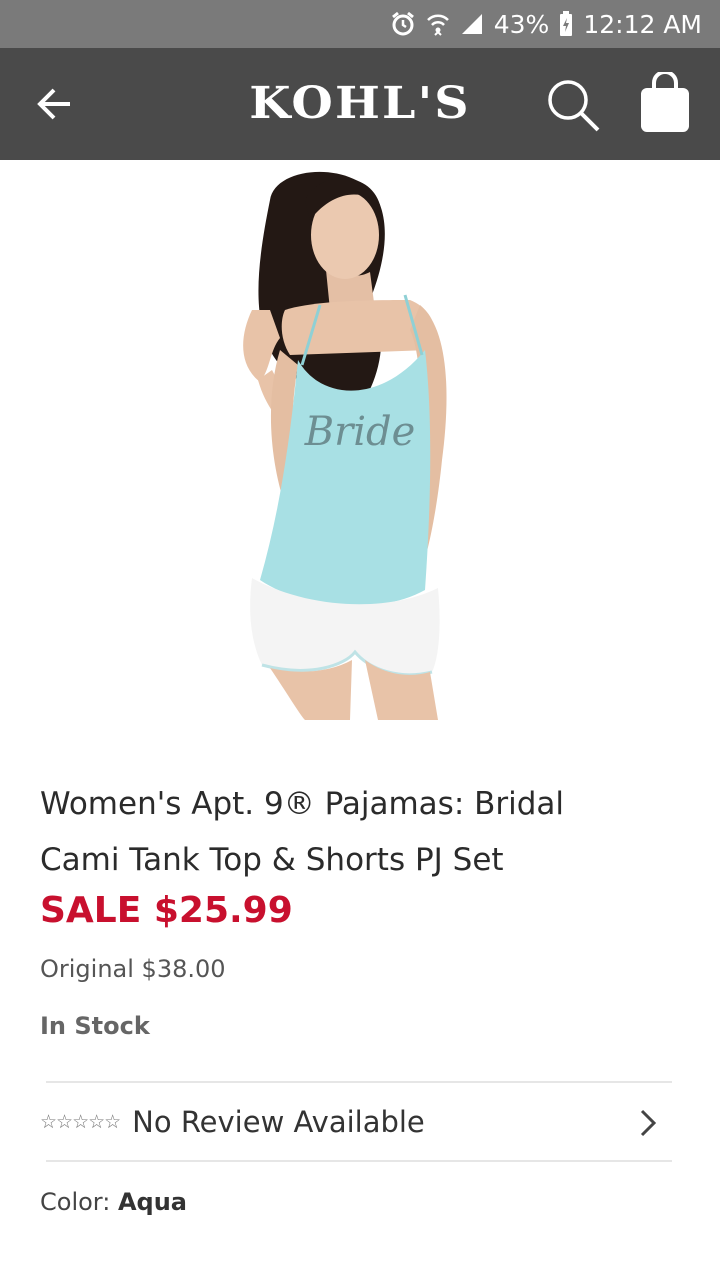 The height and width of the screenshot is (1280, 720). I want to click on sale-price: SALE $25.99, so click(166, 910).